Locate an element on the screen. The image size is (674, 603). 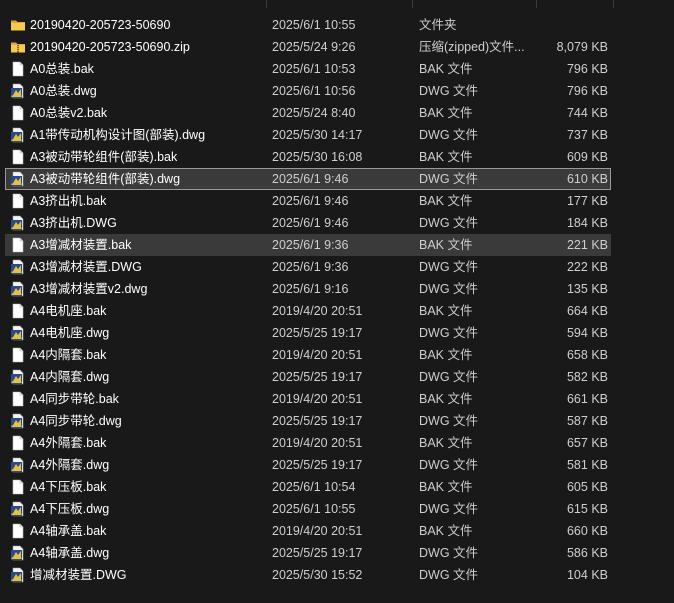
file-size: 222 KB is located at coordinates (587, 267).